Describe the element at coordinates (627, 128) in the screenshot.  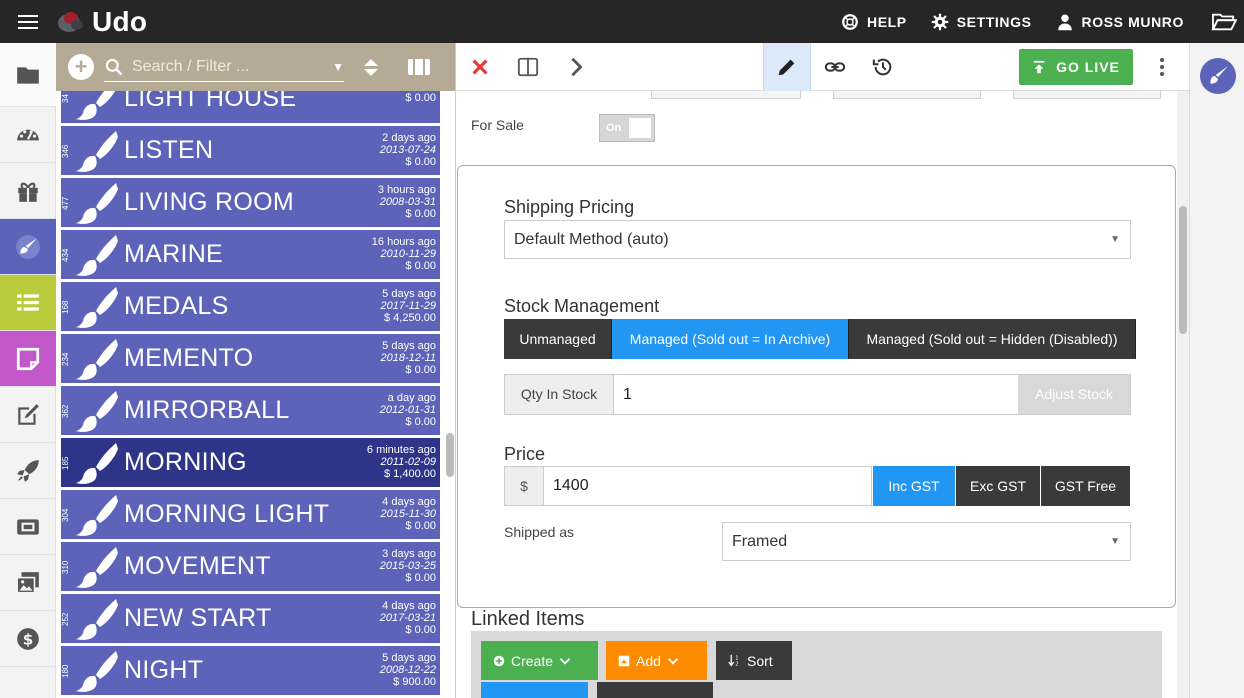
I see `for-sale-toggle: On` at that location.